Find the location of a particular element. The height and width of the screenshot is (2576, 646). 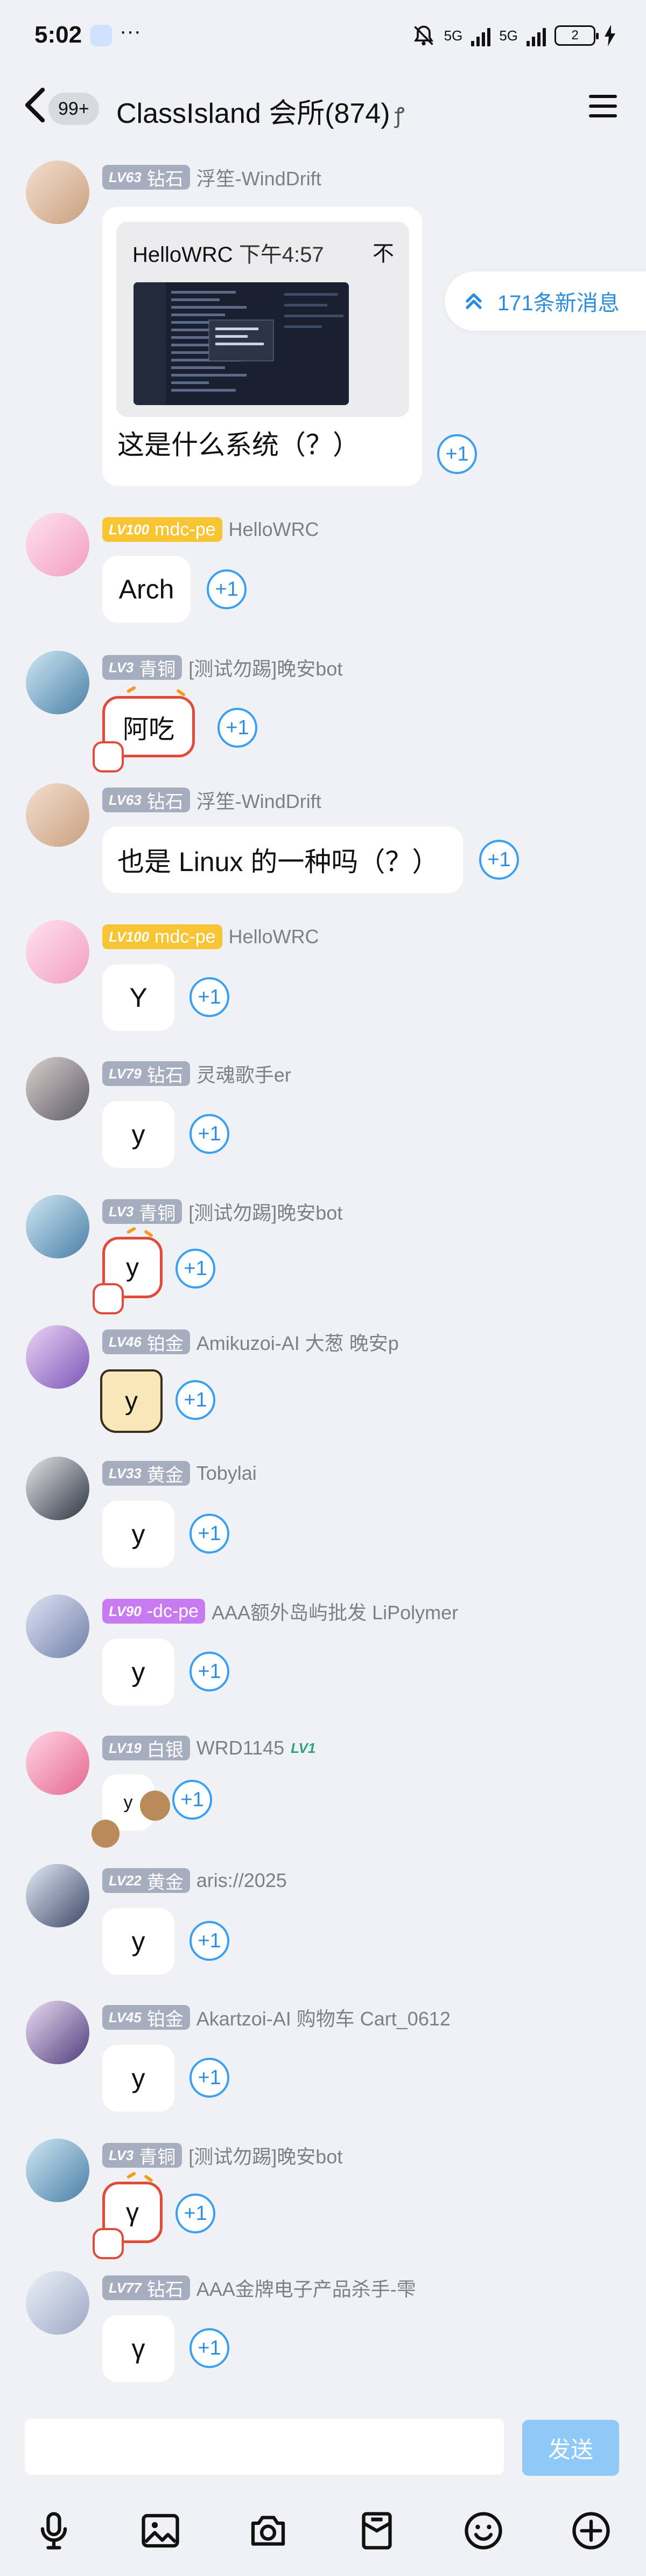

message-bubble: Arch is located at coordinates (146, 589).